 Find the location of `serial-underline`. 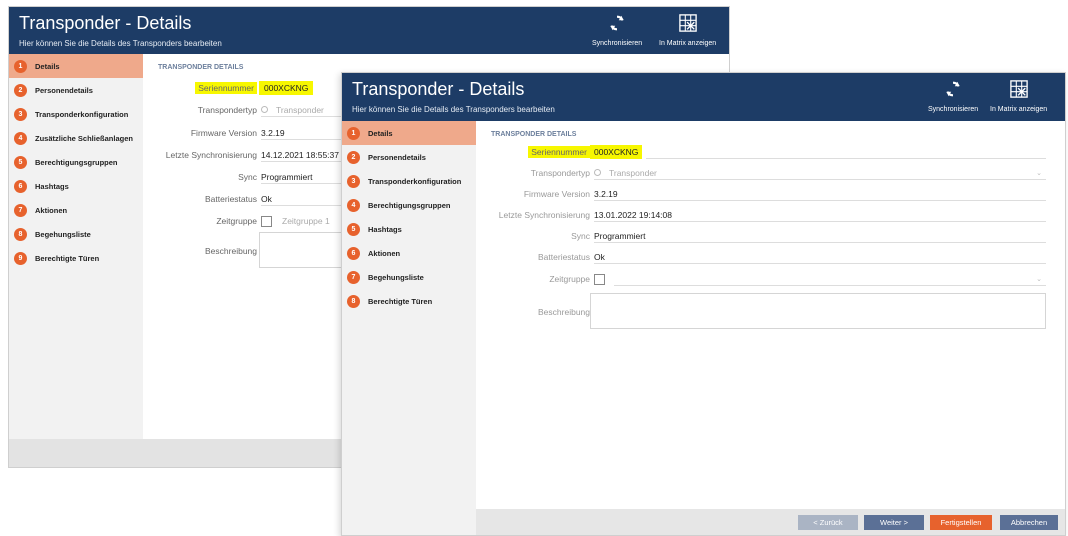

serial-underline is located at coordinates (846, 152).